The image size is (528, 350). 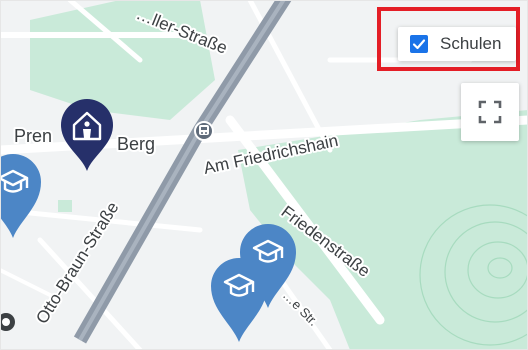 I want to click on schulen-checkbox, so click(x=419, y=44).